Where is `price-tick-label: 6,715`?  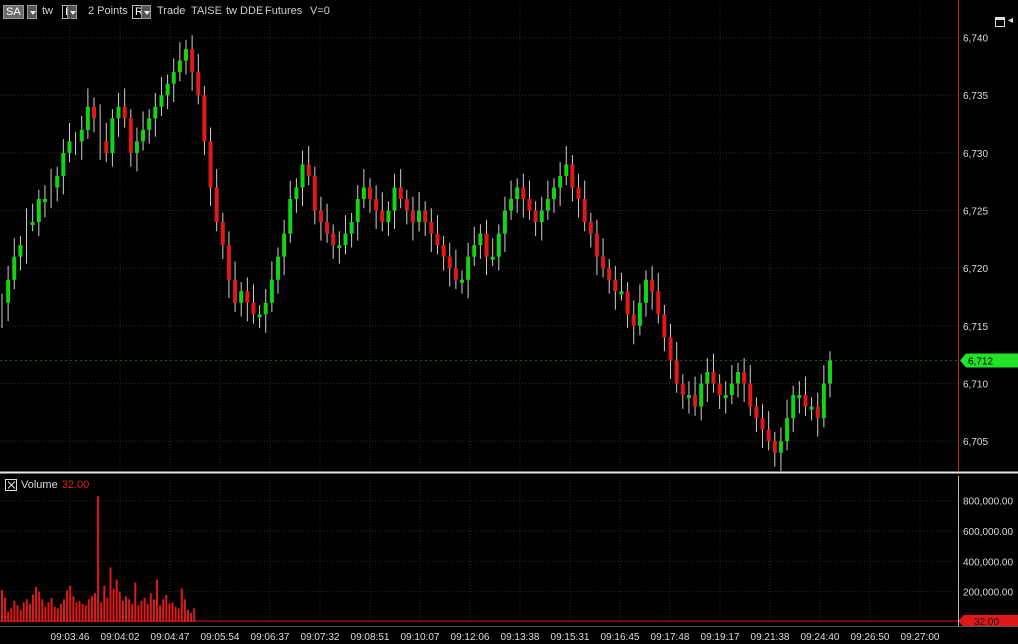 price-tick-label: 6,715 is located at coordinates (975, 327).